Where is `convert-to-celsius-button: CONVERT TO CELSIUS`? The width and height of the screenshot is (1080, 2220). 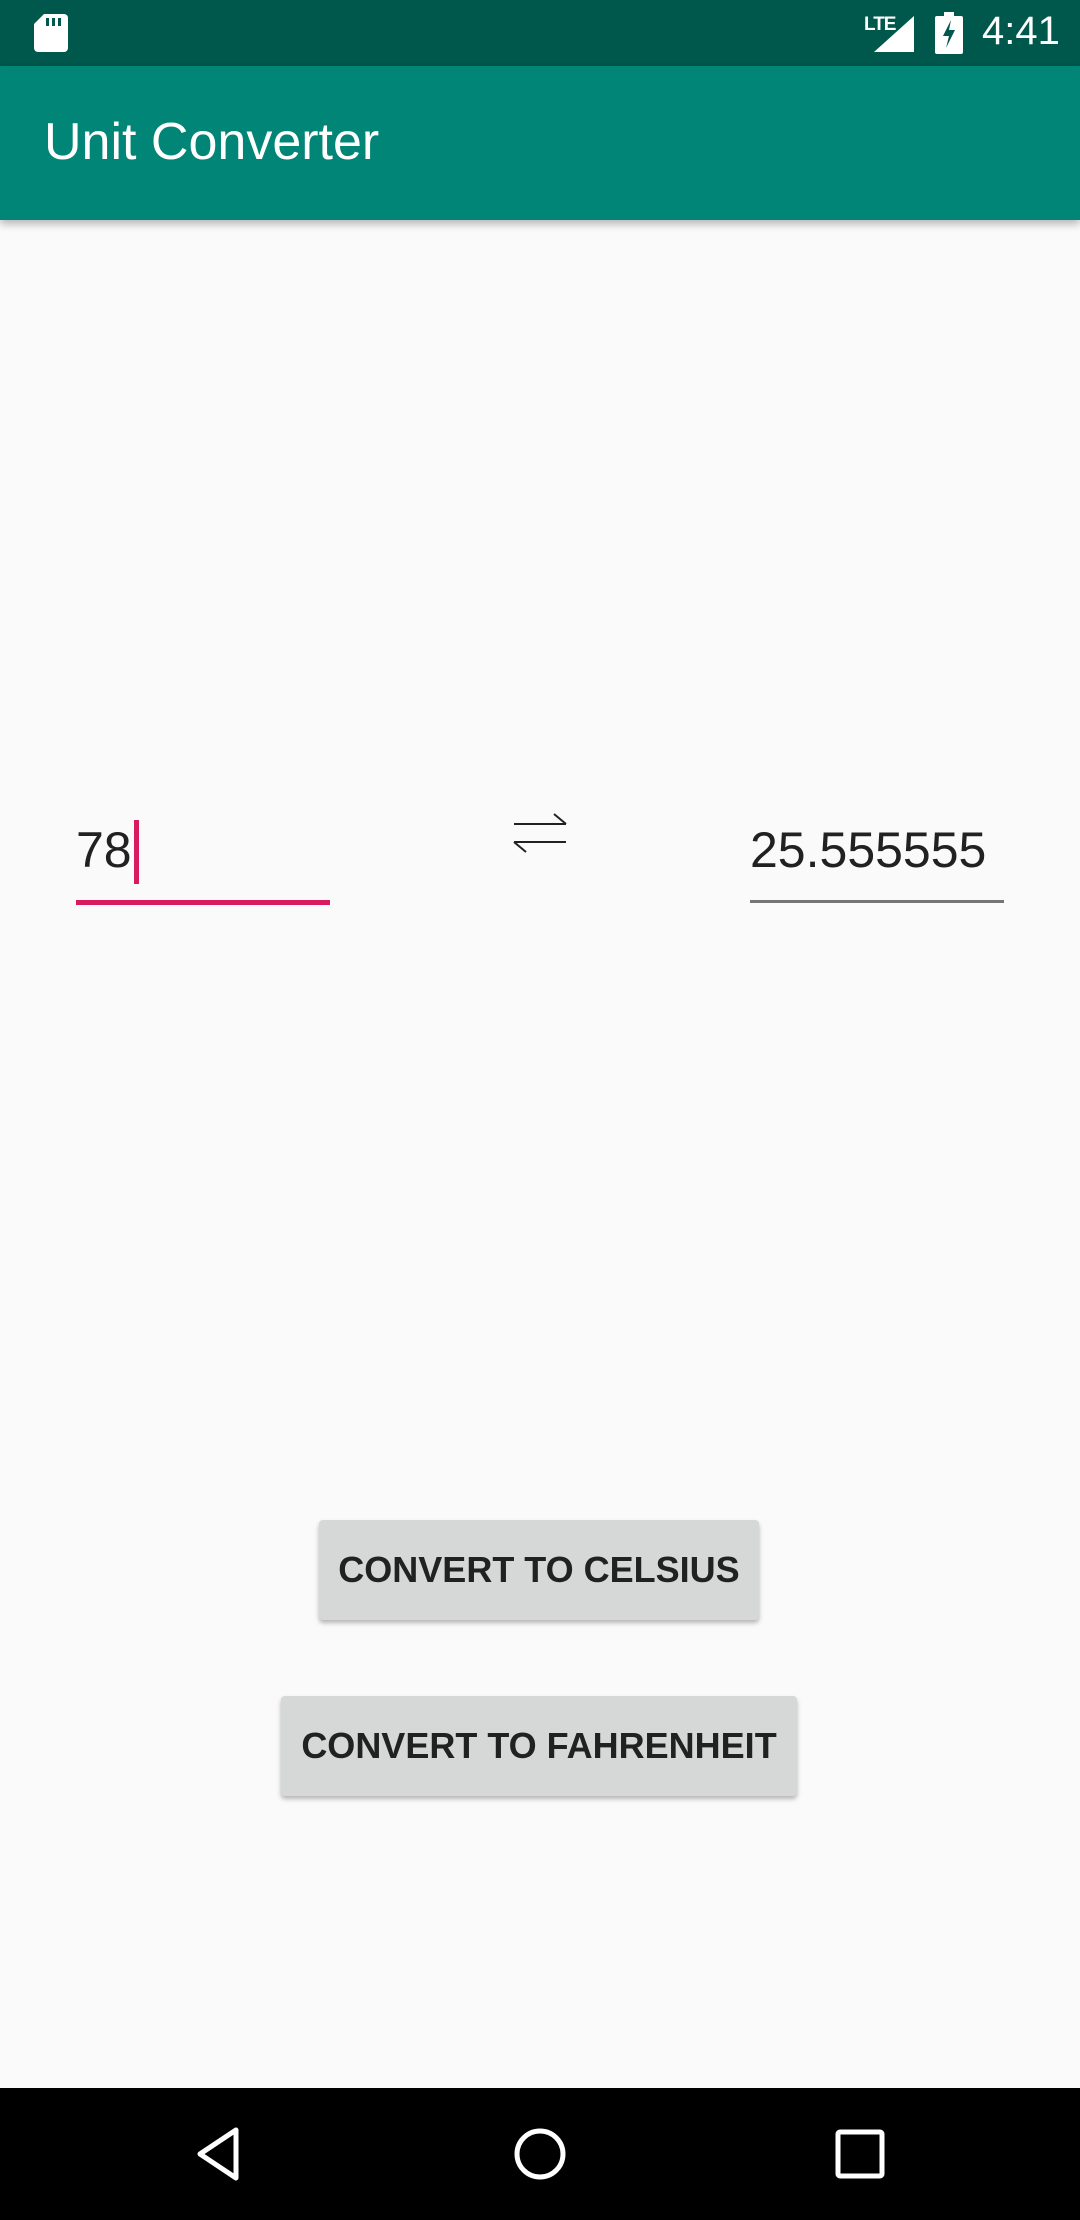 convert-to-celsius-button: CONVERT TO CELSIUS is located at coordinates (539, 1570).